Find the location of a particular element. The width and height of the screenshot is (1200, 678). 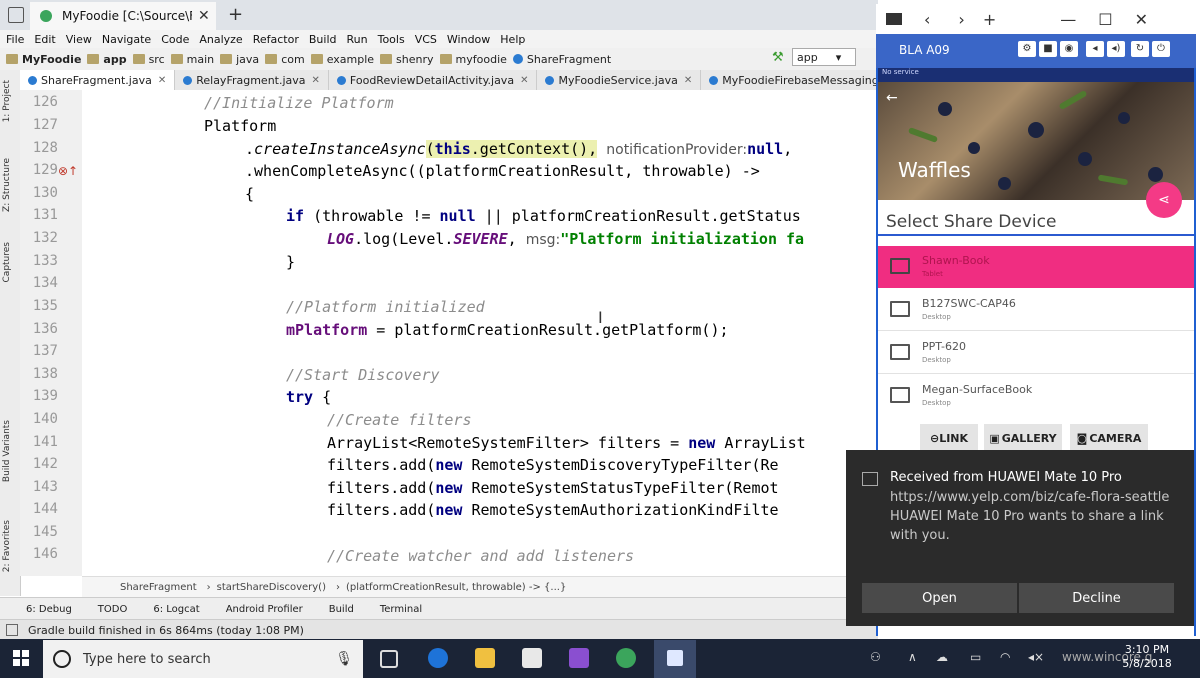

device-item-ppt-620: PPT-620 Desktop is located at coordinates (1036, 353).